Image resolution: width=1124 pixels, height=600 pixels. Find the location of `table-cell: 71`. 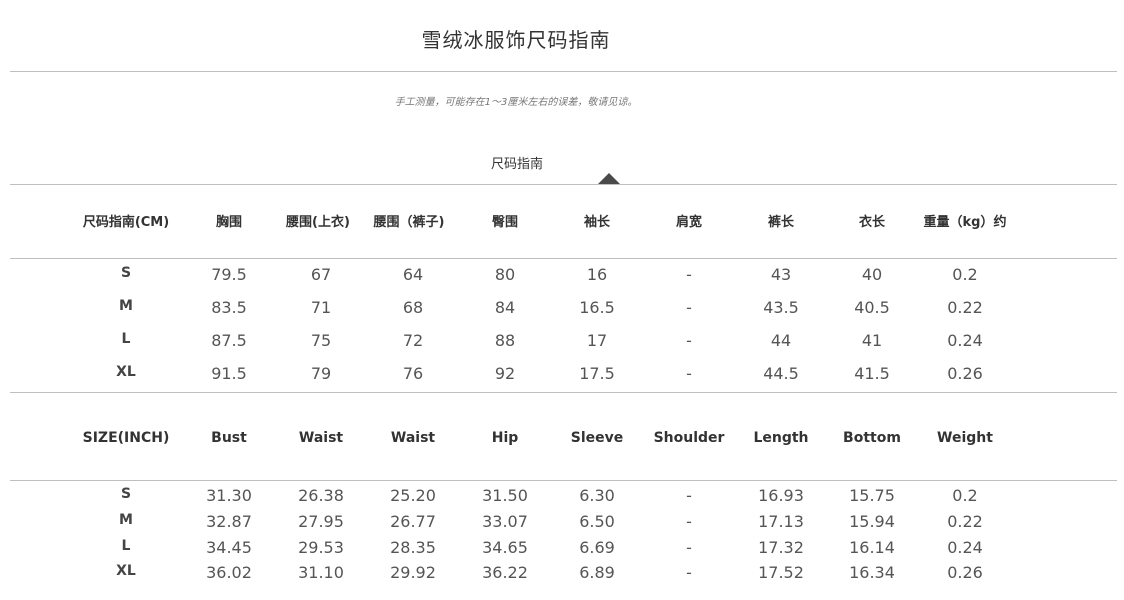

table-cell: 71 is located at coordinates (321, 307).